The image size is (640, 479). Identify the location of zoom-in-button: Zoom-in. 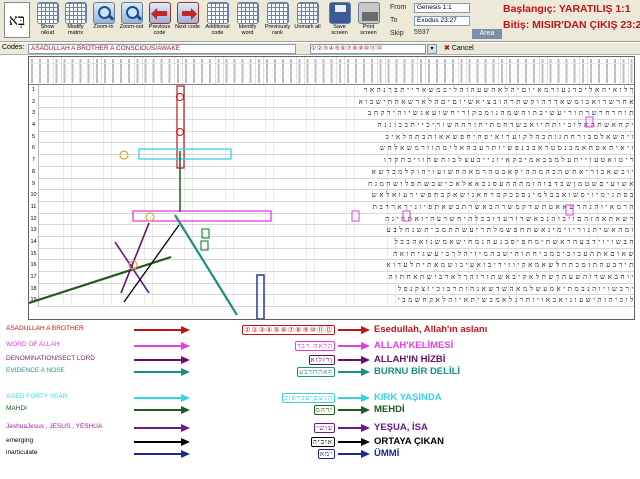
(103, 21).